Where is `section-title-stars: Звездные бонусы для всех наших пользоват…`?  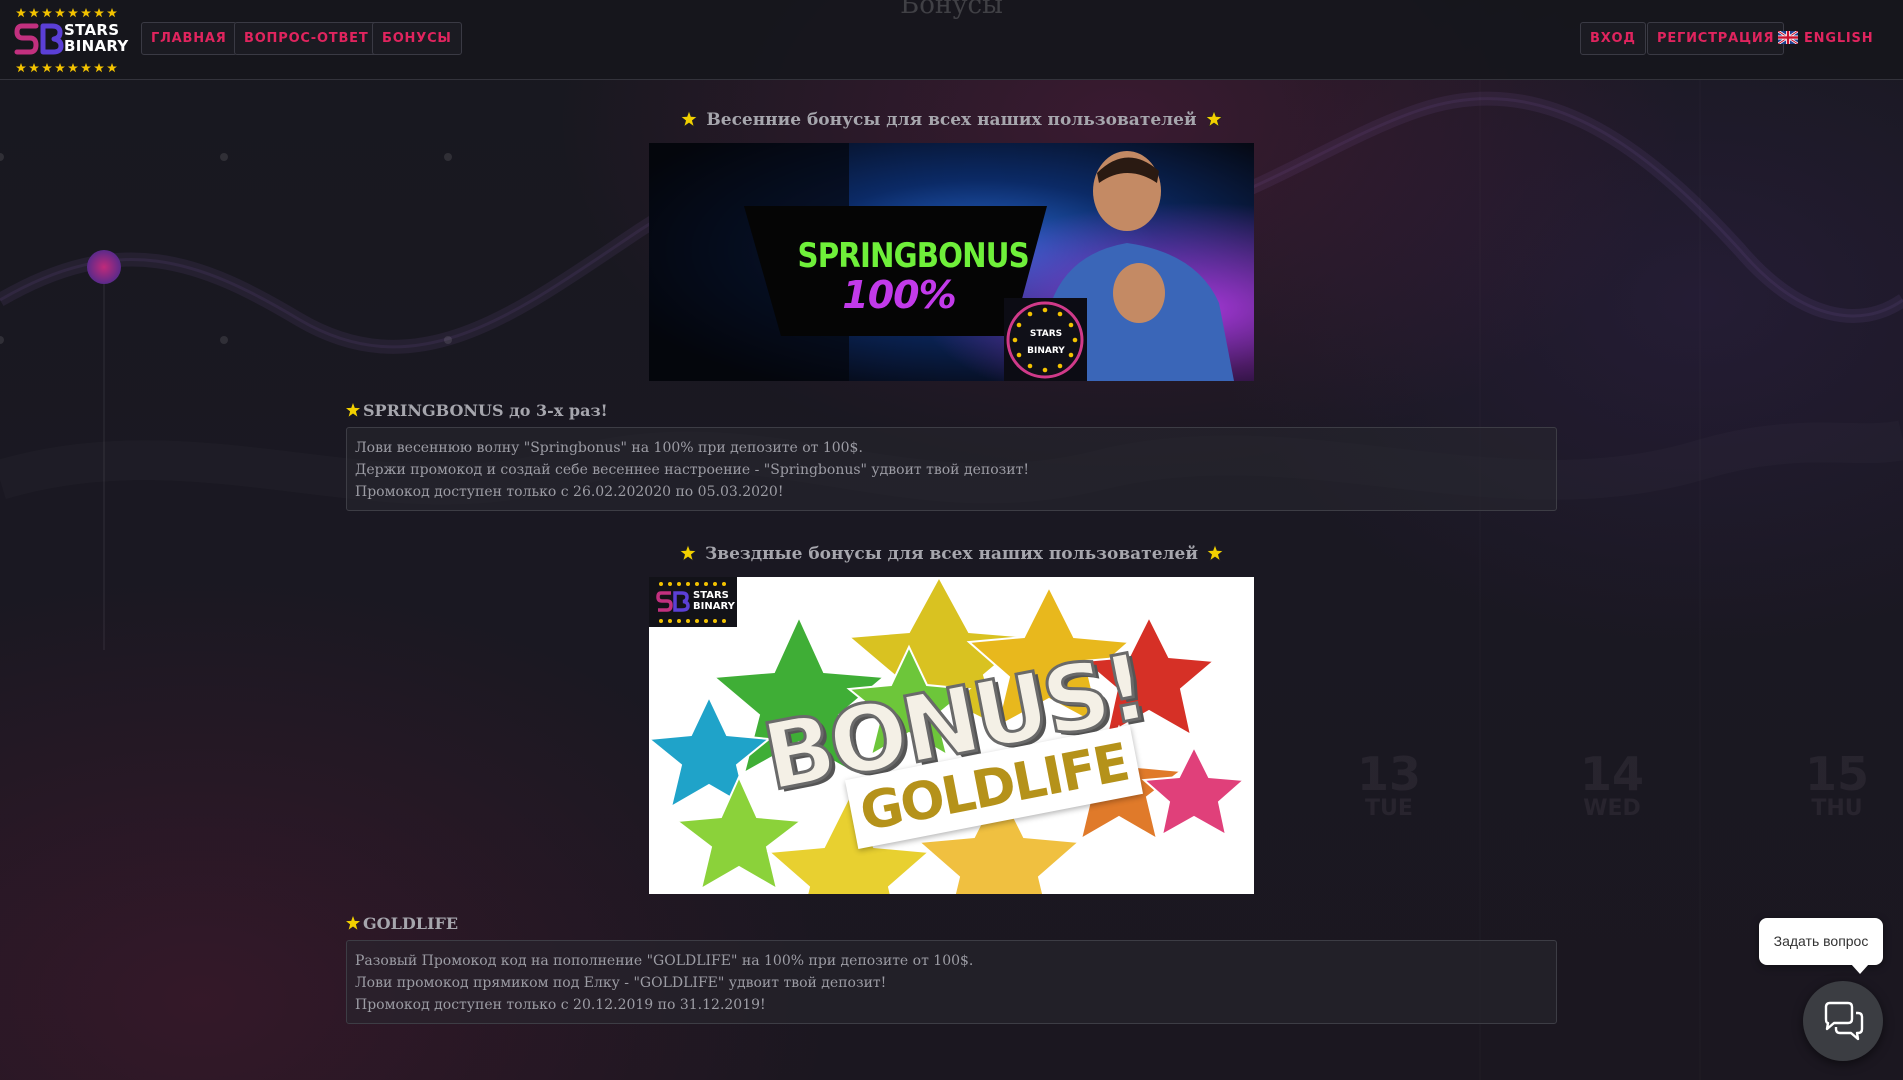
section-title-stars: Звездные бонусы для всех наших пользоват… is located at coordinates (951, 554).